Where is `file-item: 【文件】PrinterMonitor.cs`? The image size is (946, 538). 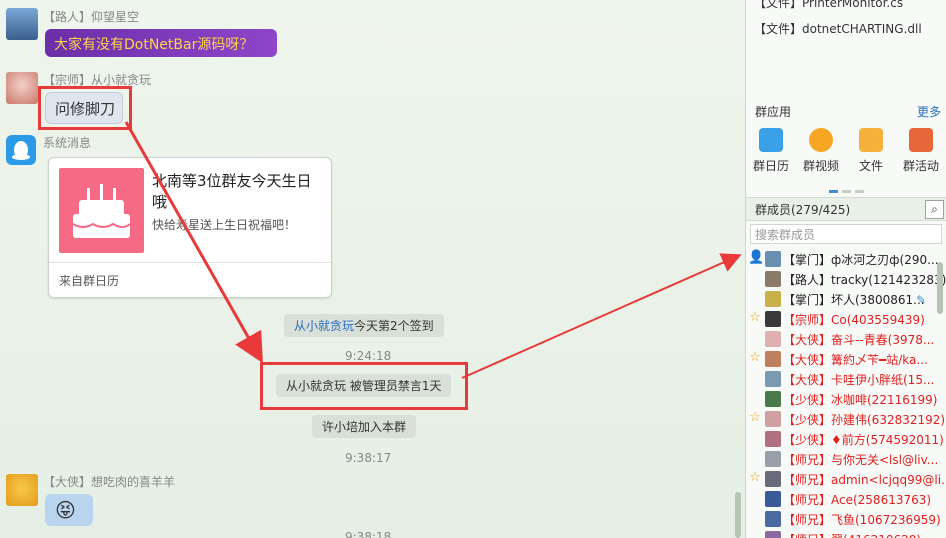 file-item: 【文件】PrinterMonitor.cs is located at coordinates (828, 5).